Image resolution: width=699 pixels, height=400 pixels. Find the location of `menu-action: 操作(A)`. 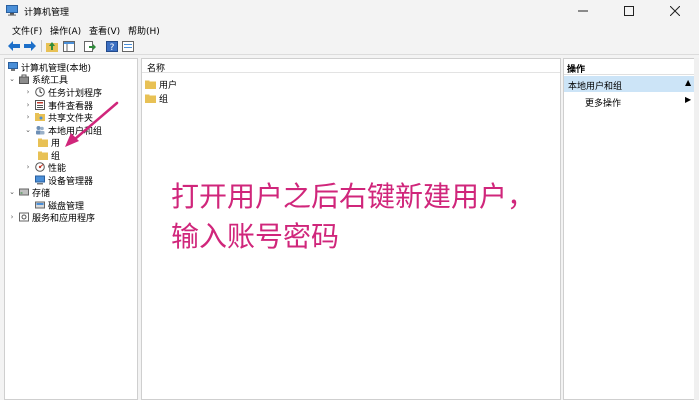

menu-action: 操作(A) is located at coordinates (65, 30).